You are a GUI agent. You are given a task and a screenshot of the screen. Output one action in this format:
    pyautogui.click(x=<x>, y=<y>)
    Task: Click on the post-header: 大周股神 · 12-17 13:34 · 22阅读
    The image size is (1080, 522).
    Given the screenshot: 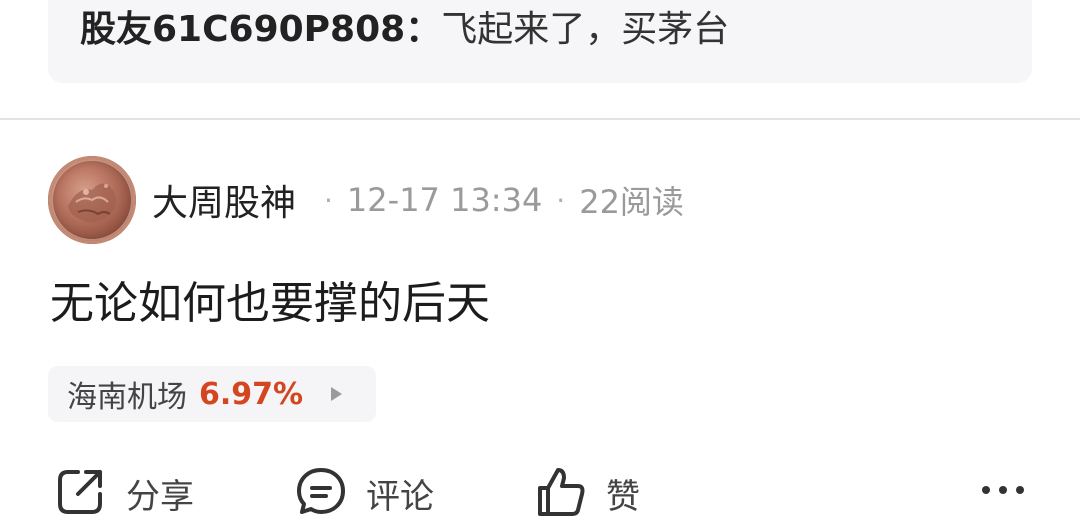 What is the action you would take?
    pyautogui.click(x=366, y=200)
    